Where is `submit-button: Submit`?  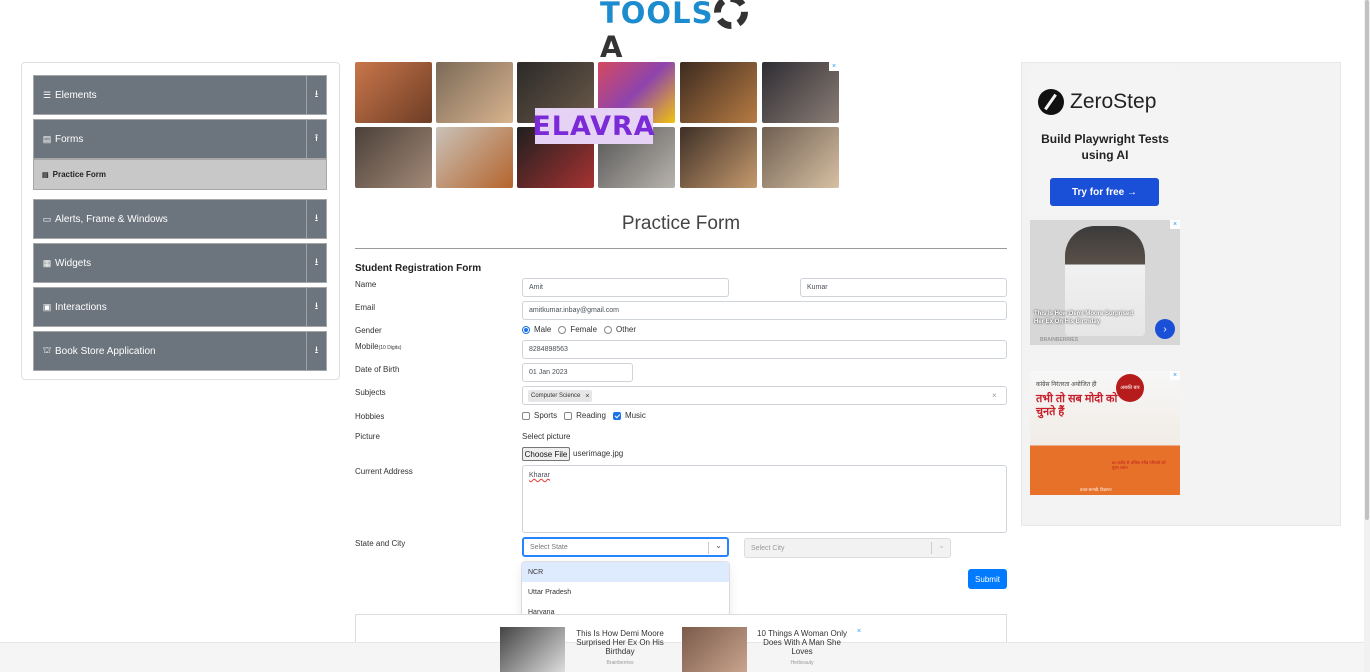 submit-button: Submit is located at coordinates (987, 579).